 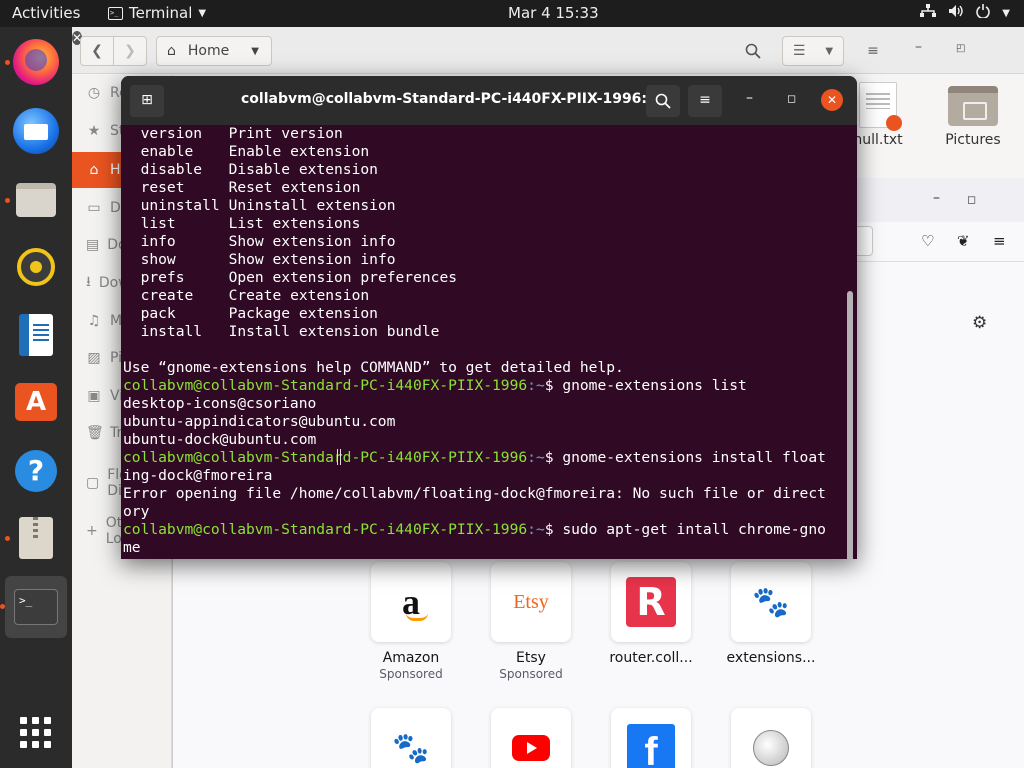 What do you see at coordinates (1006, 13) in the screenshot?
I see `chevron-down-icon: ▼` at bounding box center [1006, 13].